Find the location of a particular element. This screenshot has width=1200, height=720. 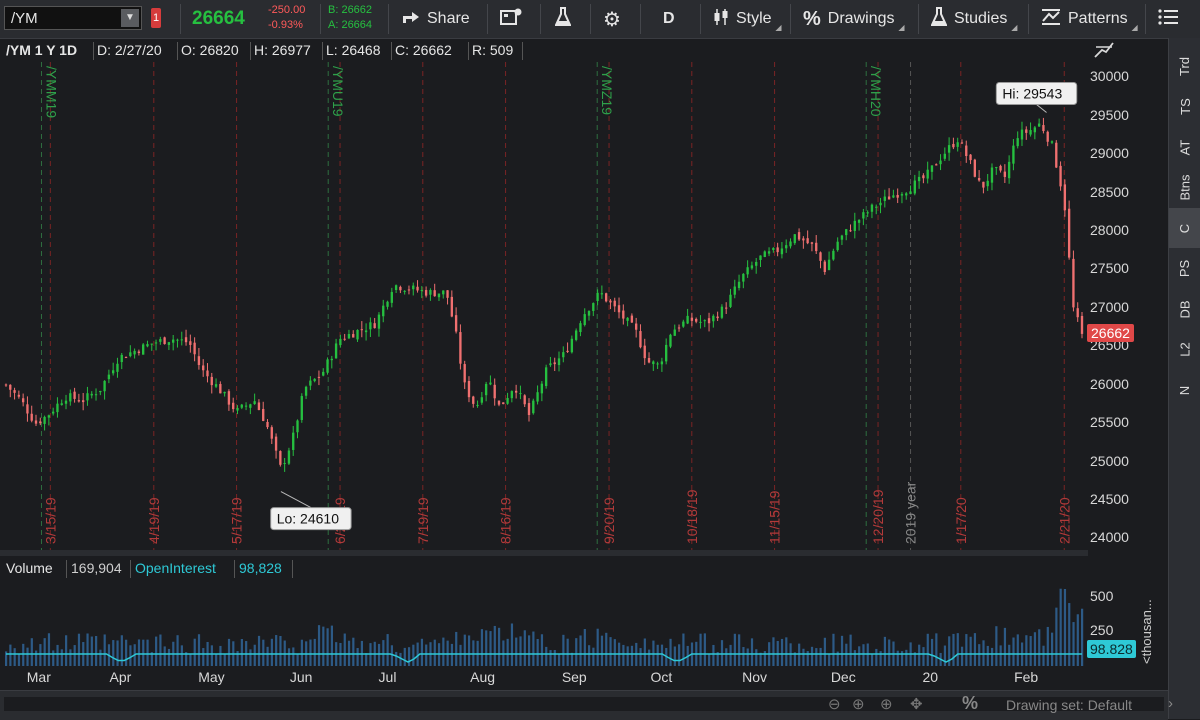

patterns-button: Patterns ◢ is located at coordinates (1089, 19).